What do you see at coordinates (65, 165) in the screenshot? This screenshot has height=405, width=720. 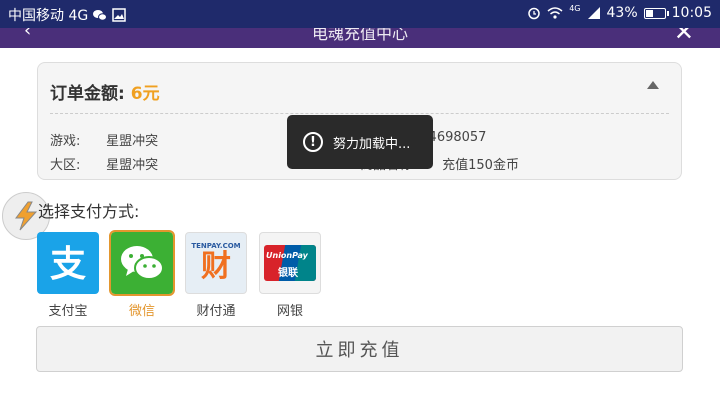 I see `region-label: 大区:` at bounding box center [65, 165].